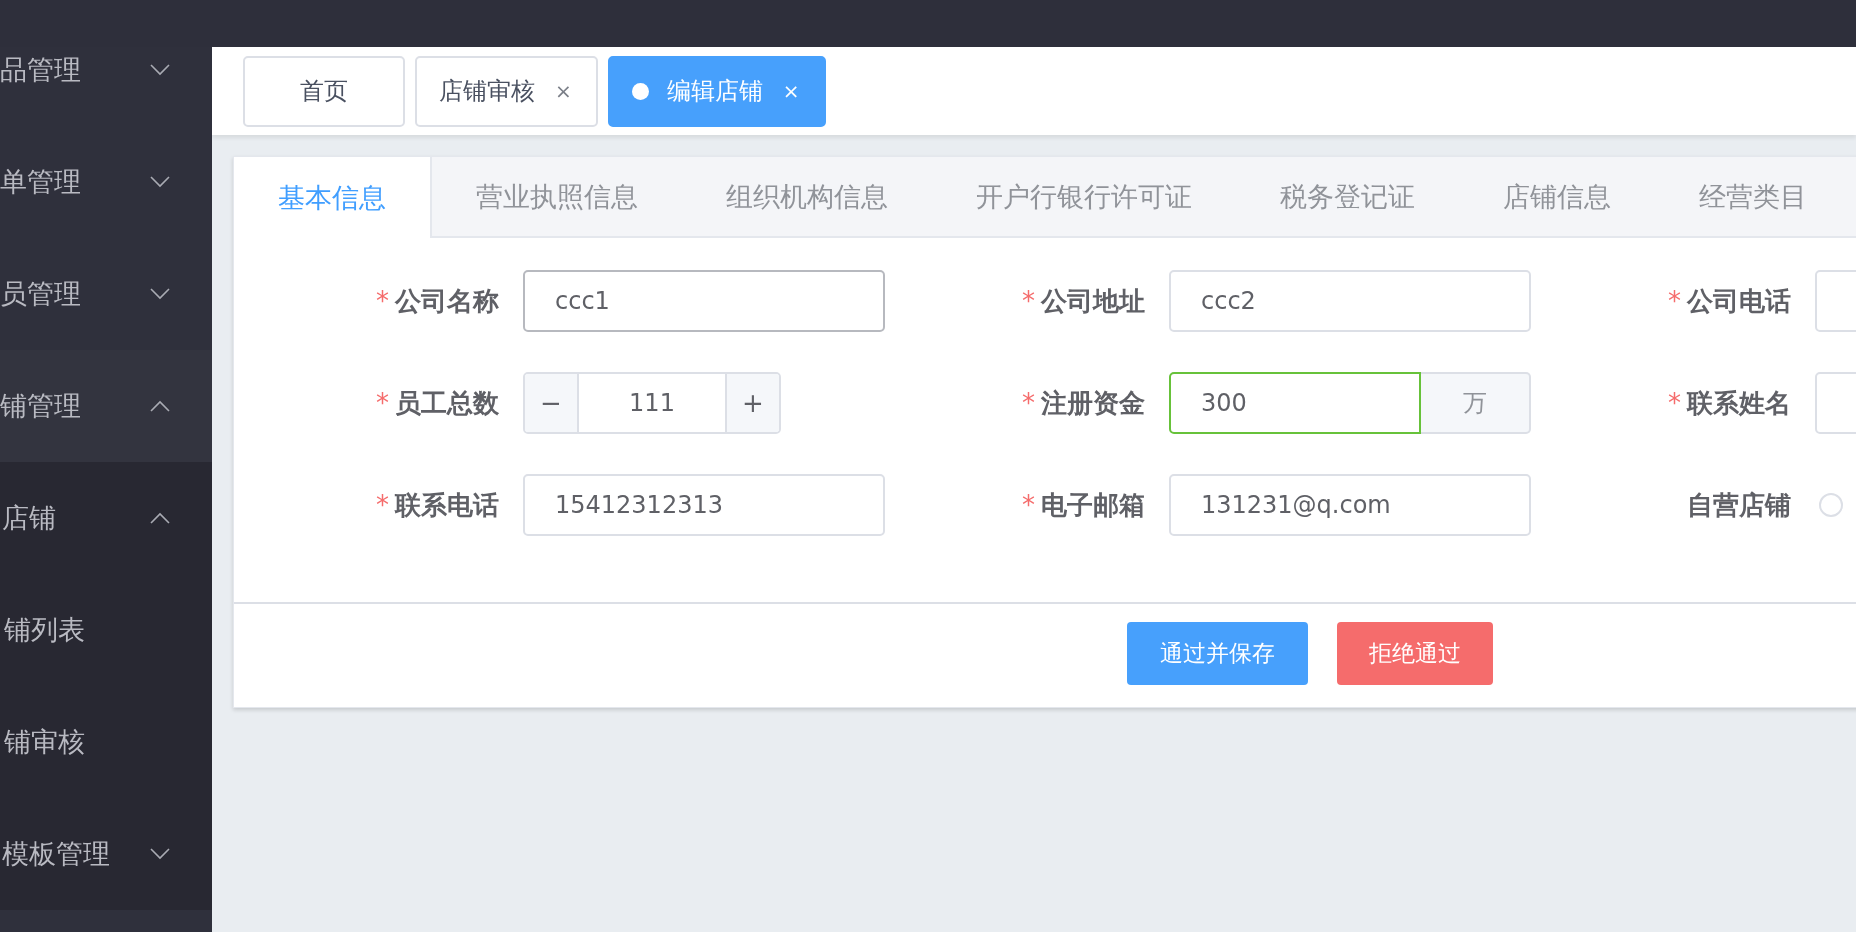 This screenshot has width=1856, height=932. I want to click on field-label: * 公司名称, so click(437, 301).